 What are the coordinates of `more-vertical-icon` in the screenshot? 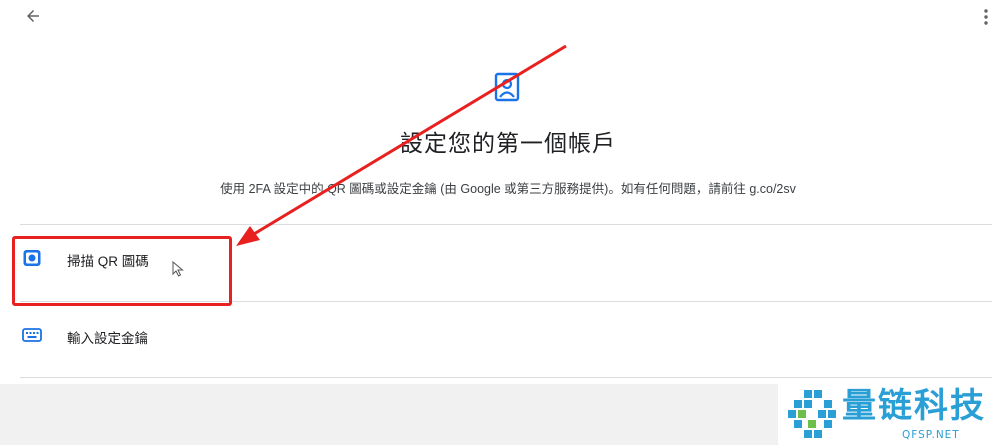 It's located at (986, 17).